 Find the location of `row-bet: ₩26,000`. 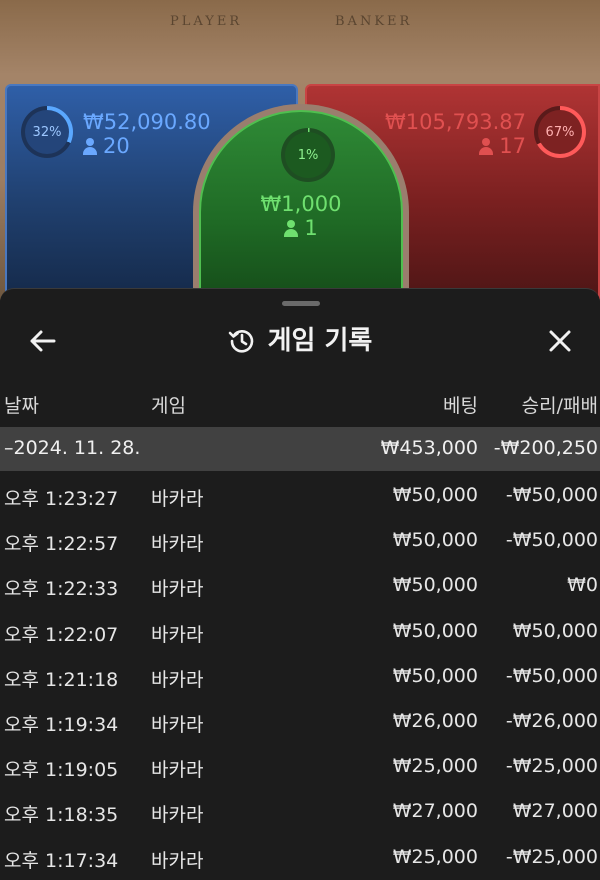

row-bet: ₩26,000 is located at coordinates (435, 720).